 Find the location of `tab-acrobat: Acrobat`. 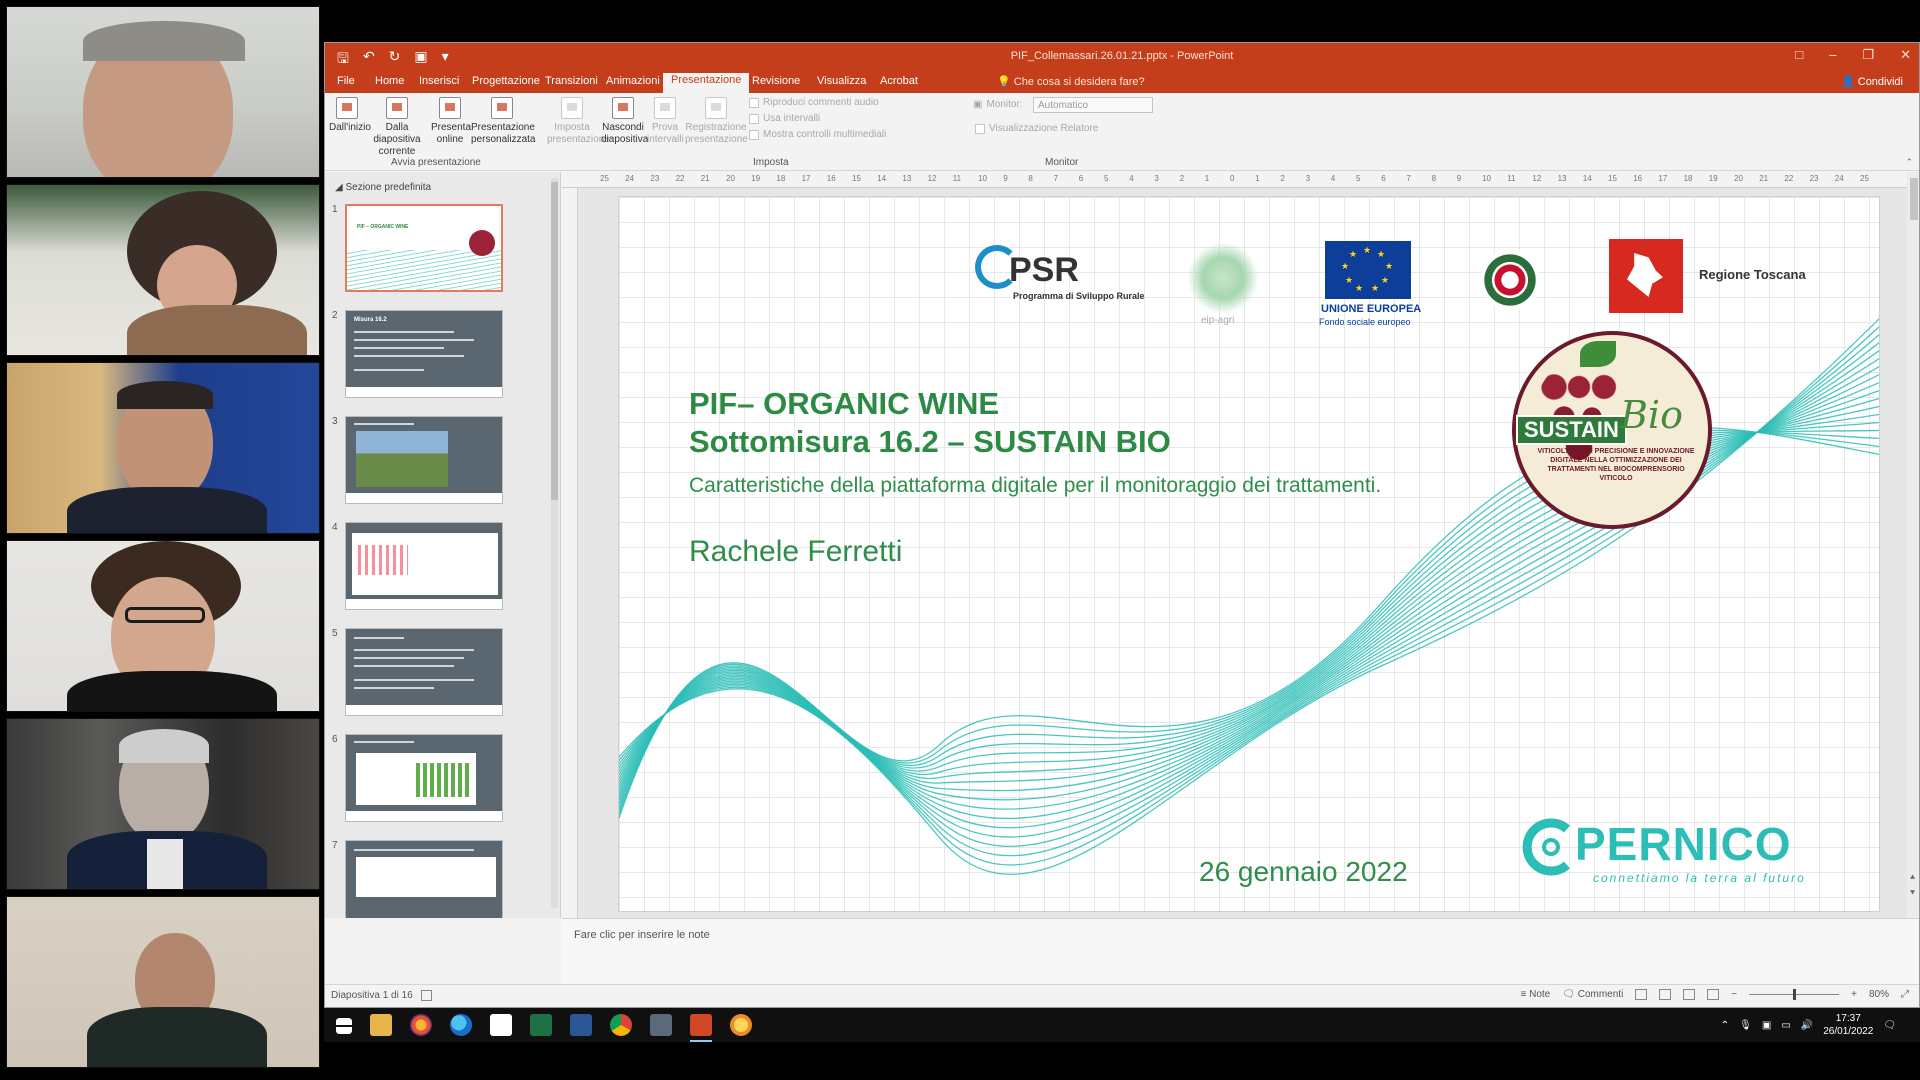

tab-acrobat: Acrobat is located at coordinates (899, 81).